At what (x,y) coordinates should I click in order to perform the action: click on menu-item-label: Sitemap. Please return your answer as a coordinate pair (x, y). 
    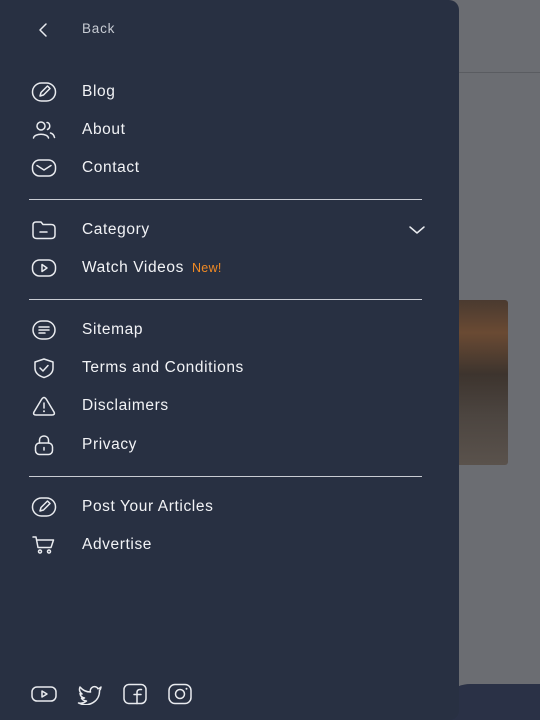
    Looking at the image, I should click on (113, 329).